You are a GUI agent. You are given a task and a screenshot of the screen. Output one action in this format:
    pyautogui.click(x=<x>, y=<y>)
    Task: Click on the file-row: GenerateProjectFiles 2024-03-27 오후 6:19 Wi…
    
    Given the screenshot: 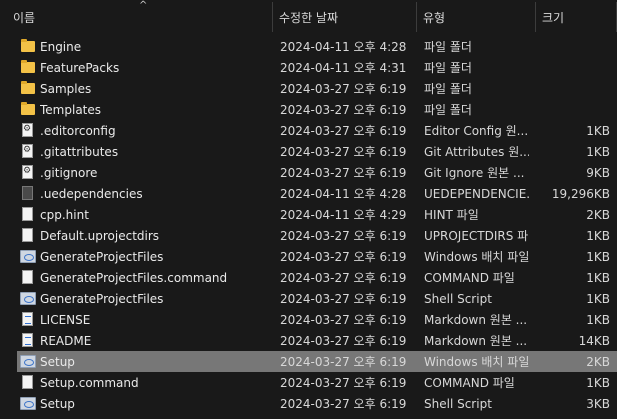 What is the action you would take?
    pyautogui.click(x=308, y=256)
    